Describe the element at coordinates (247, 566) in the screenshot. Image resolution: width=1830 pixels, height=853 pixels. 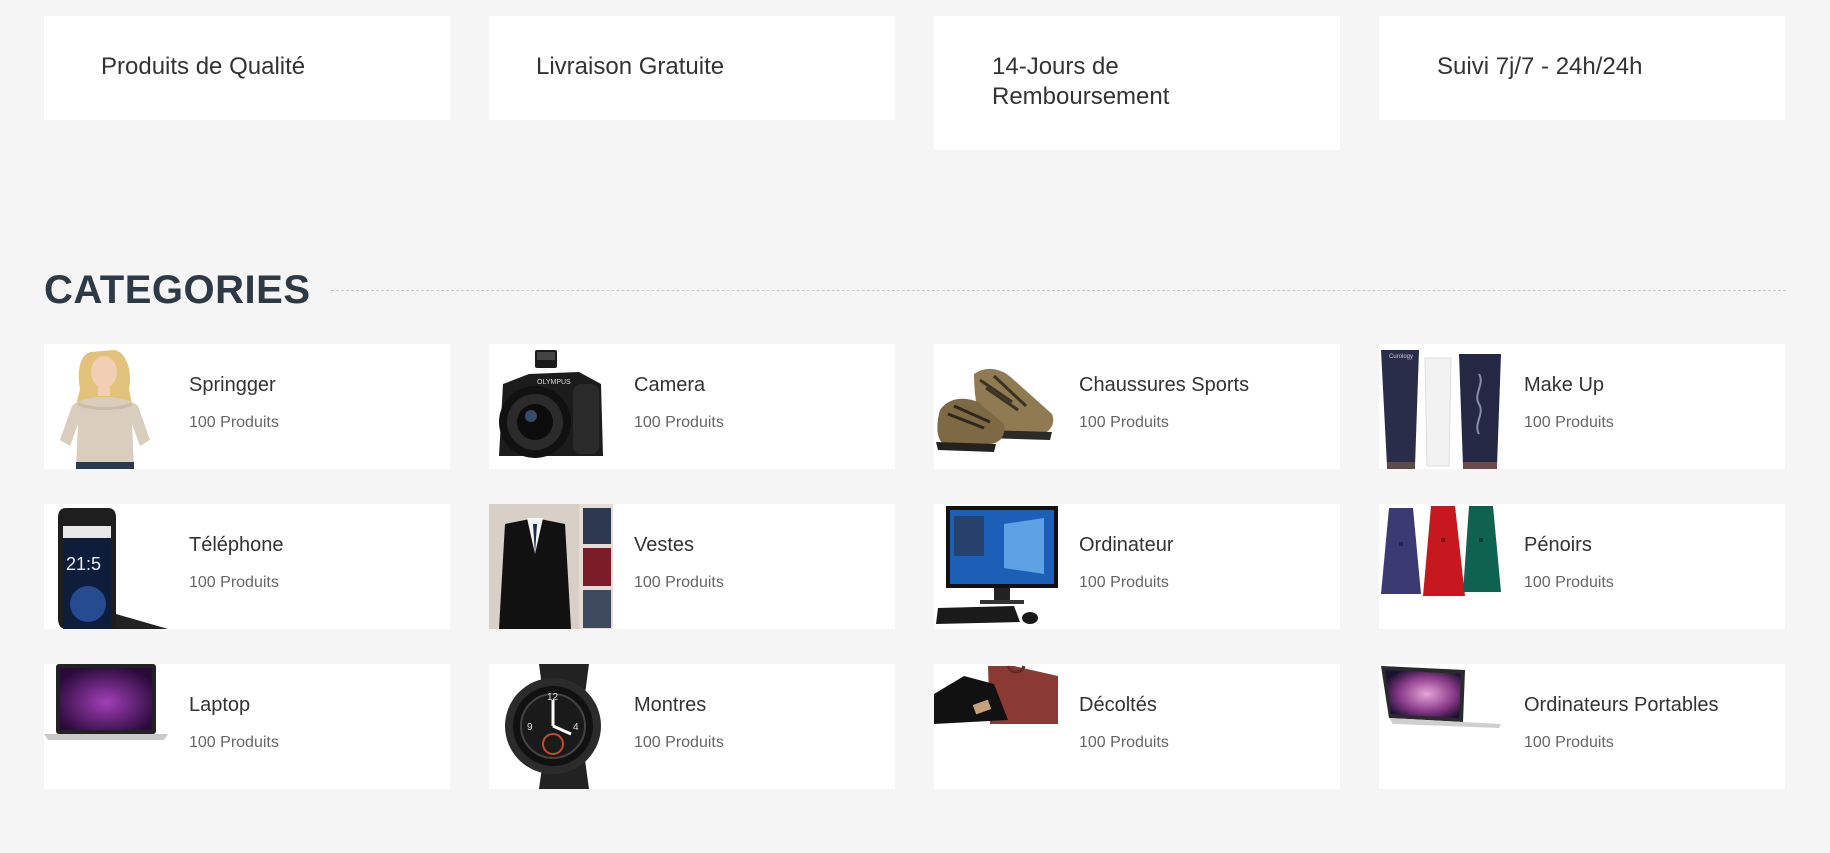
I see `category-card: 21:5 Téléphone 100 Produits` at that location.